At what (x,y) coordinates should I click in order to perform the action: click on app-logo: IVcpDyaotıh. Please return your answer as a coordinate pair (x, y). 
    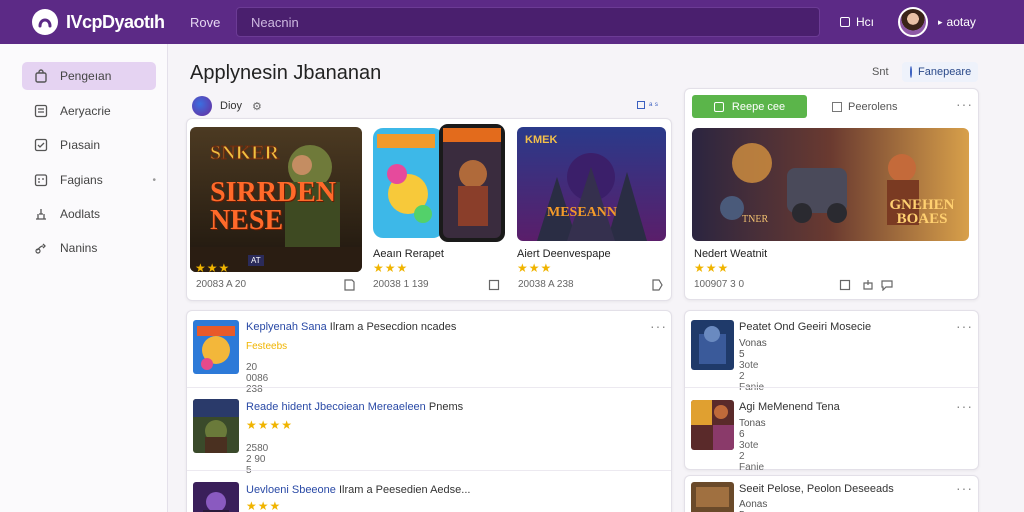
    Looking at the image, I should click on (102, 22).